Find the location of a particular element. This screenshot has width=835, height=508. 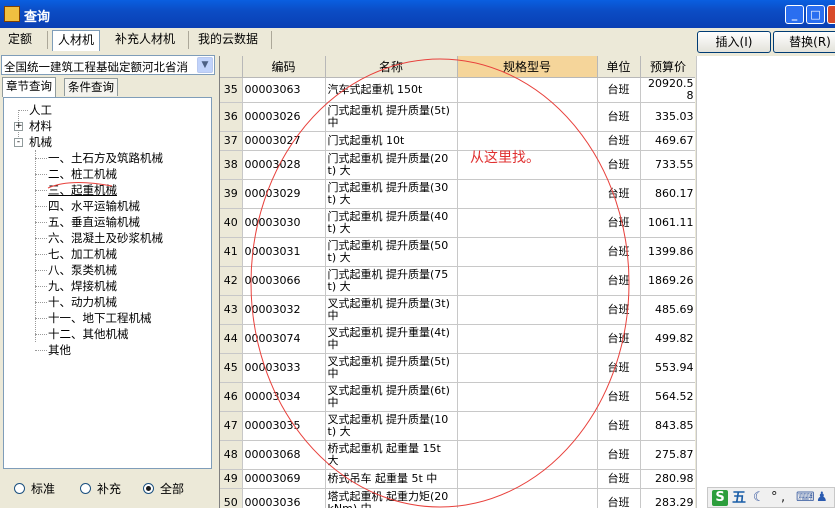

punctuation-icon: , is located at coordinates (783, 498).